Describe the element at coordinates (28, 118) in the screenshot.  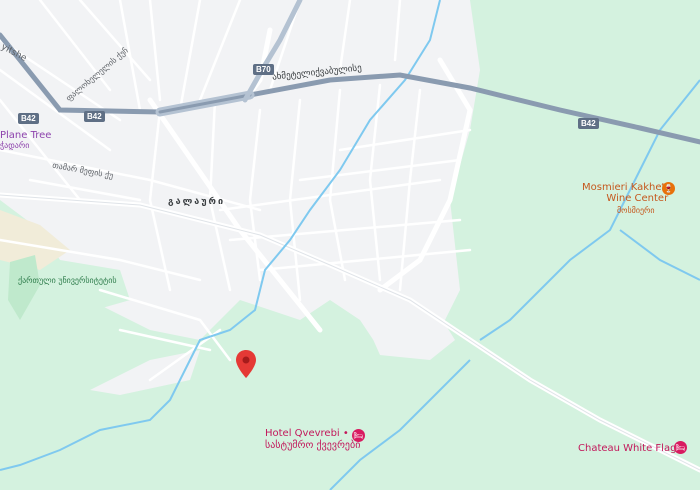
I see `route-shield-b42-west: B42` at that location.